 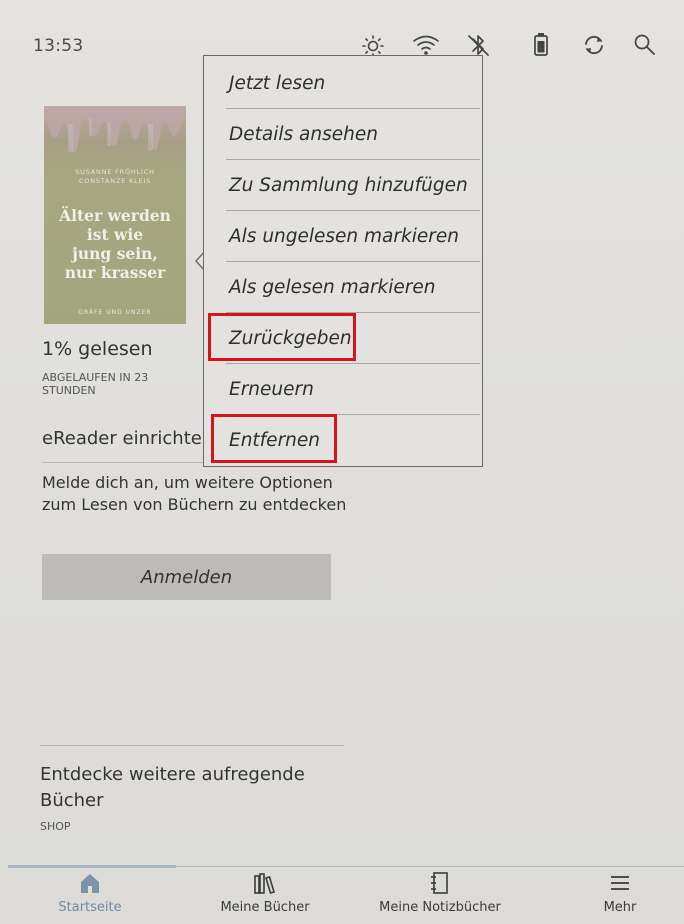 I want to click on notebook-icon, so click(x=439, y=883).